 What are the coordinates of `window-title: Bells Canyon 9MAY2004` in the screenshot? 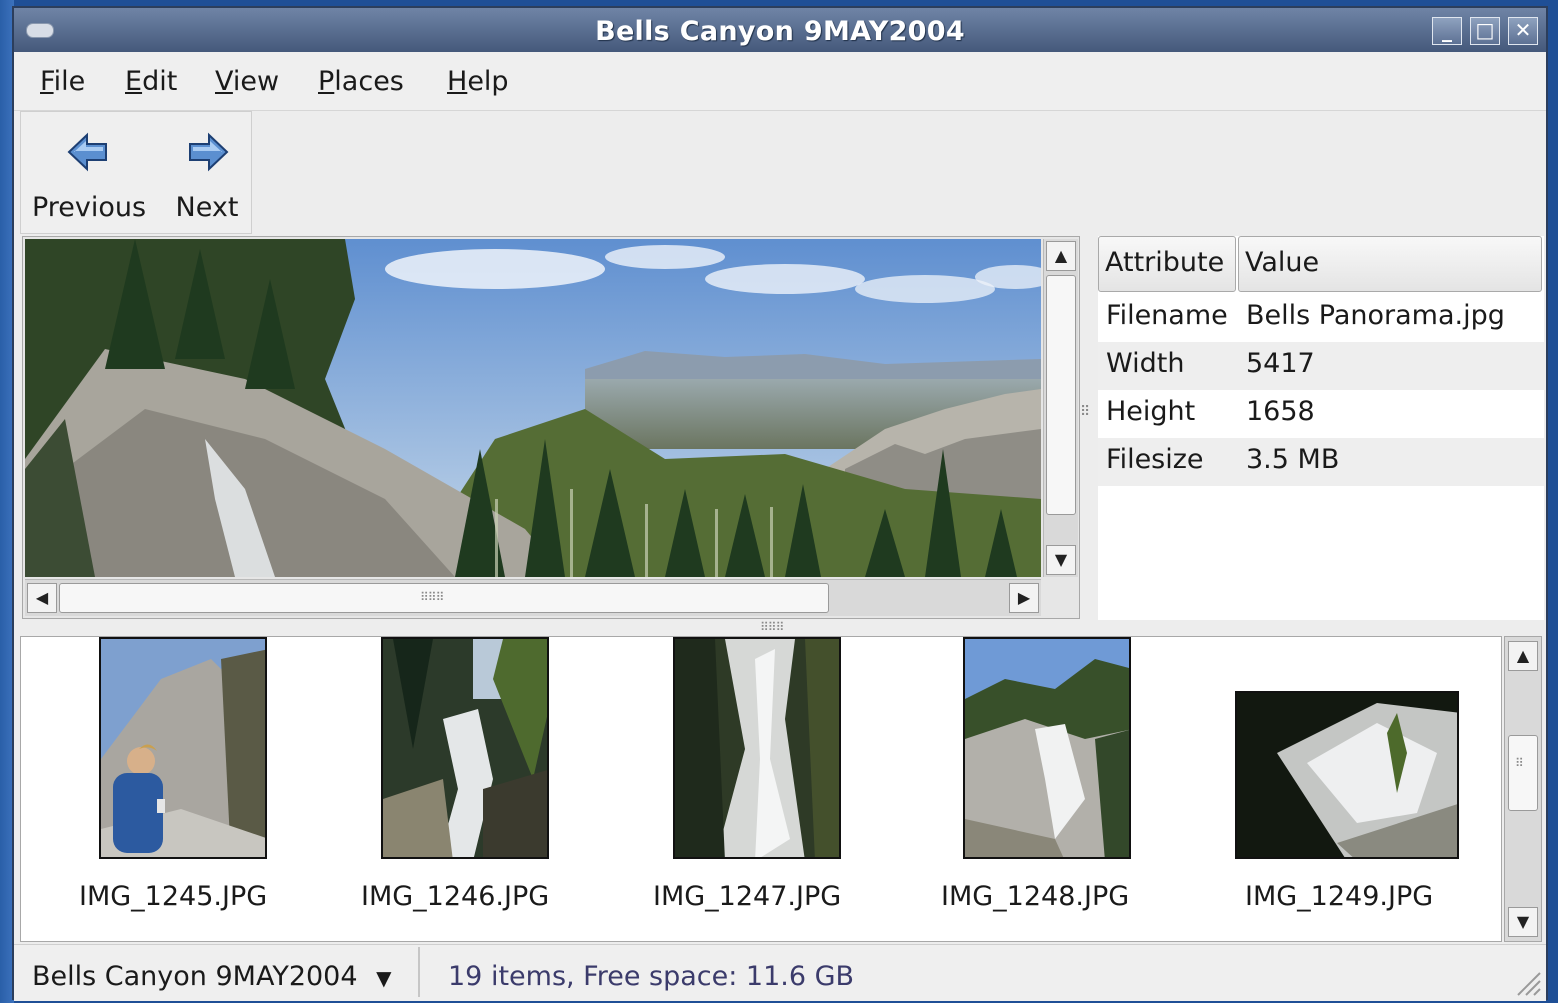 It's located at (780, 31).